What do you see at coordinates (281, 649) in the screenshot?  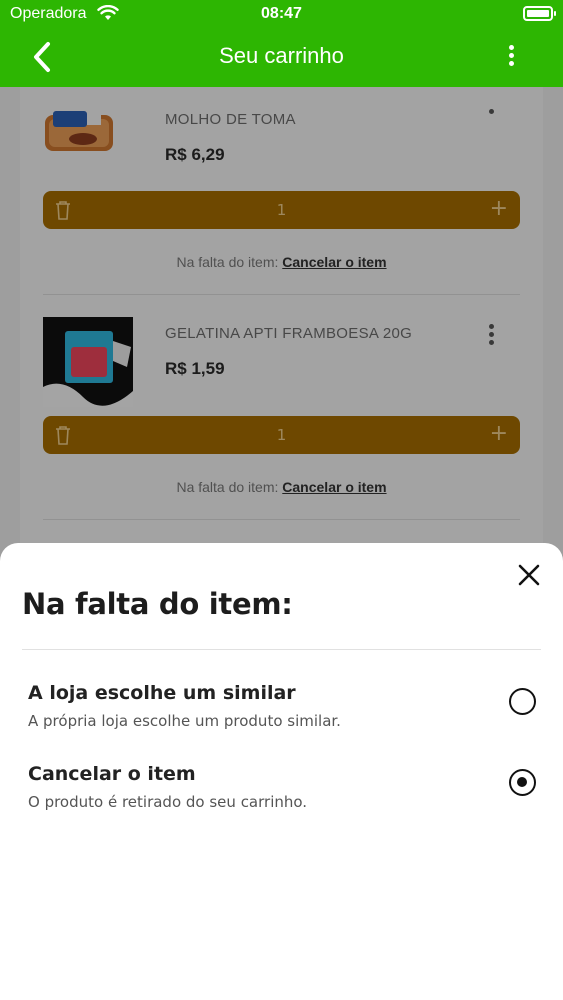 I see `divider` at bounding box center [281, 649].